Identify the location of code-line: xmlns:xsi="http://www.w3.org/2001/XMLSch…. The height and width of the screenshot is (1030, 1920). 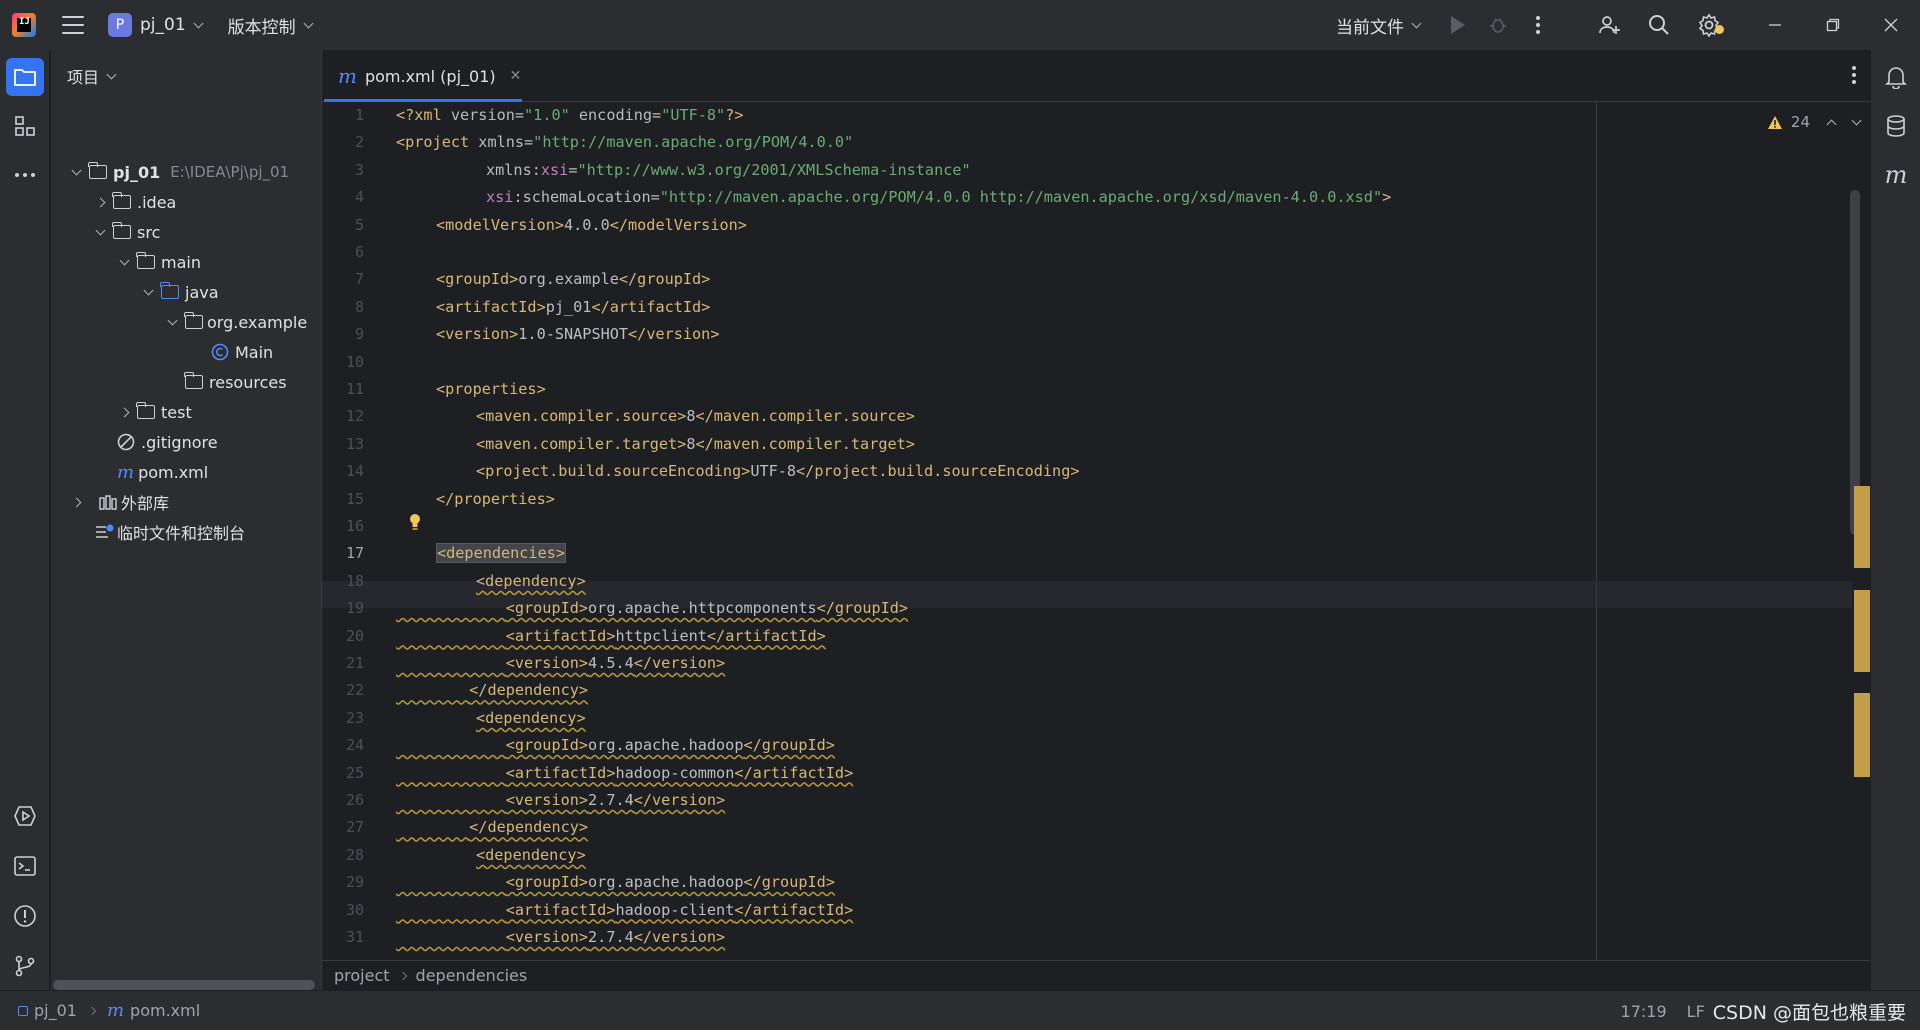
(728, 169).